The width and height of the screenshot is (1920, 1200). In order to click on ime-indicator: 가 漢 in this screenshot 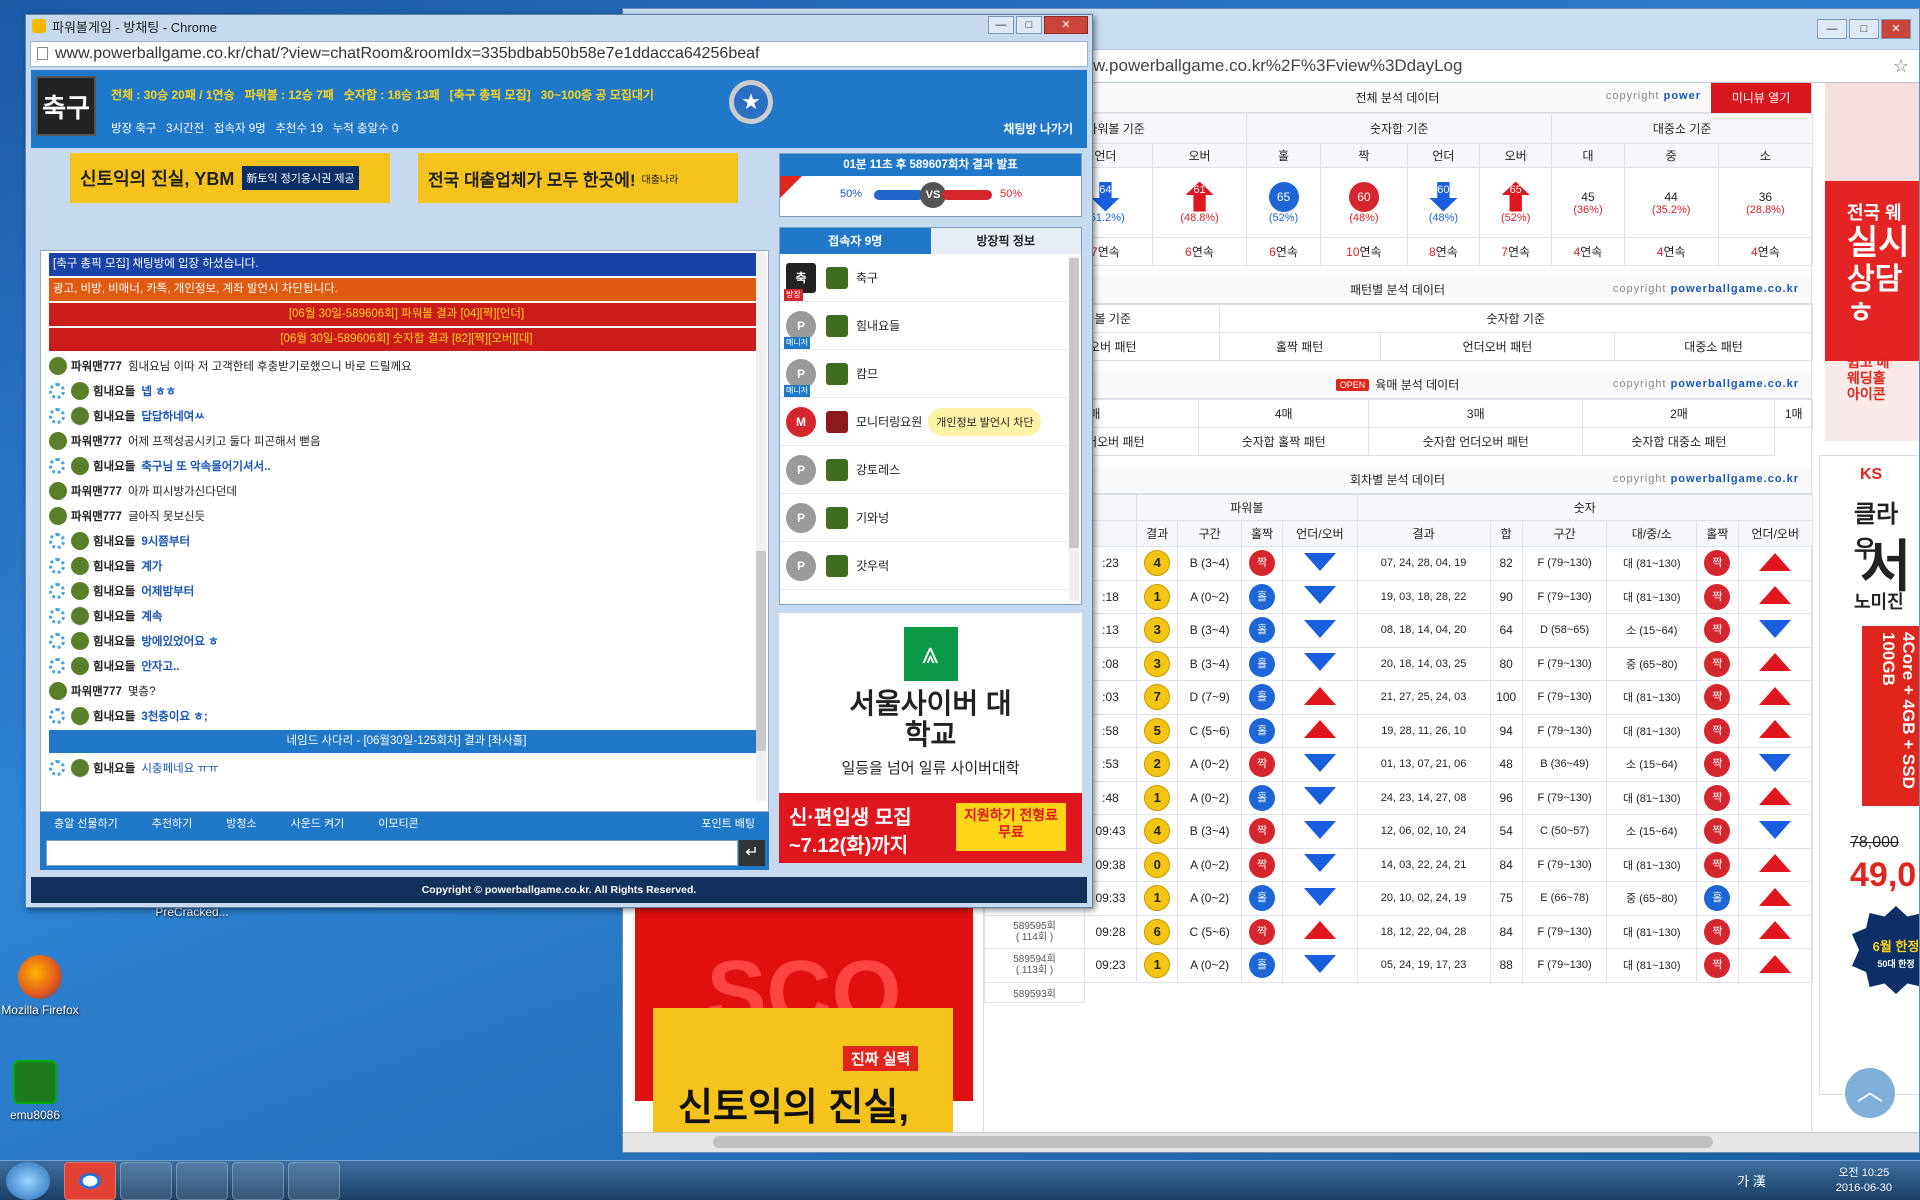, I will do `click(1751, 1180)`.